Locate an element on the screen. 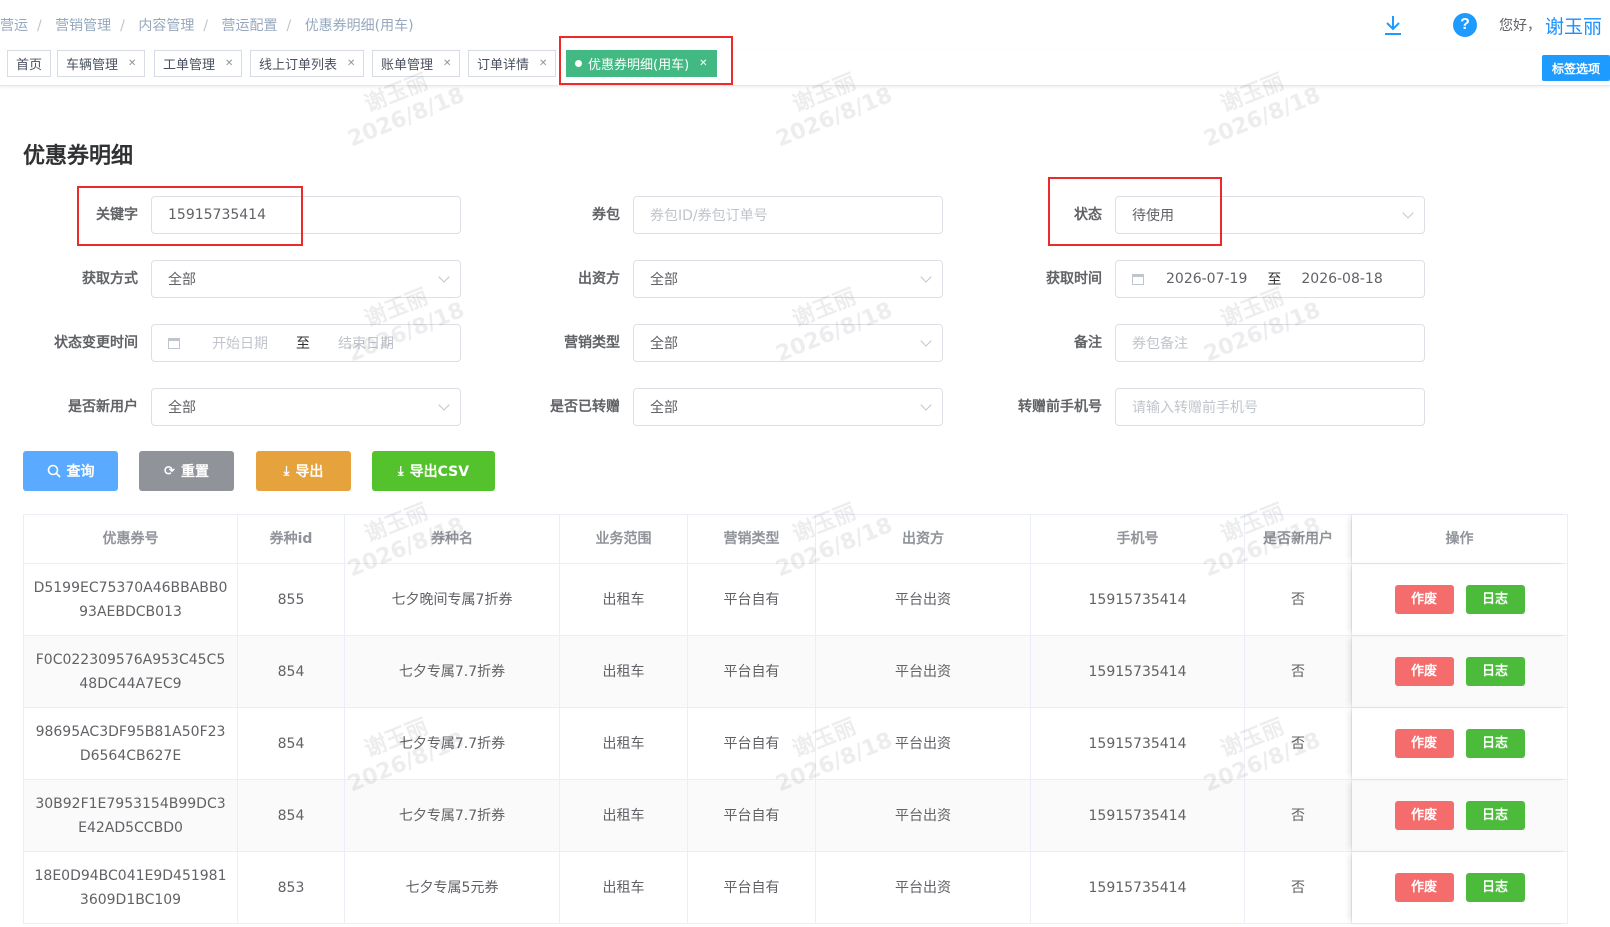 This screenshot has height=927, width=1610. cell-coupon-no: 30B92F1E7953154B99DC3 E42AD5CCBD0 is located at coordinates (131, 815).